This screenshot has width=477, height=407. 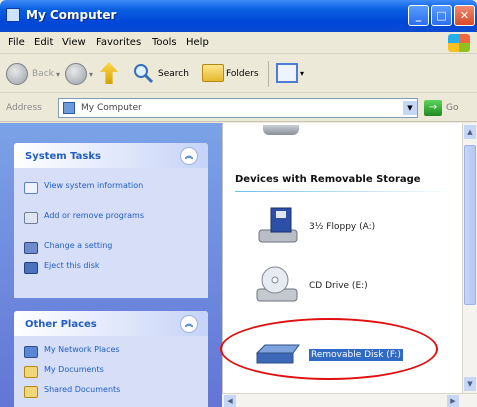 I want to click on network-icon, so click(x=31, y=352).